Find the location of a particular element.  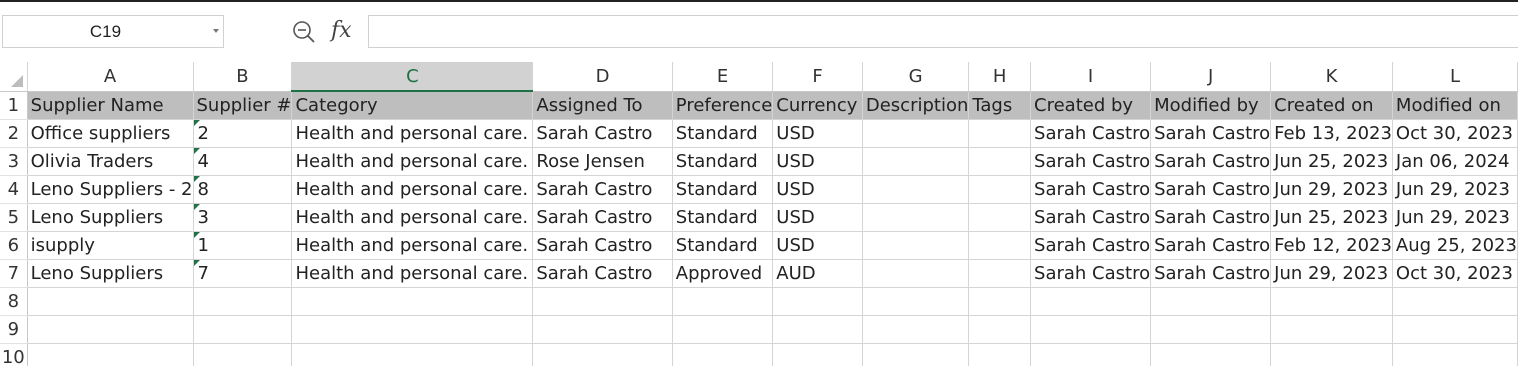

cell: Supplier # is located at coordinates (243, 105).